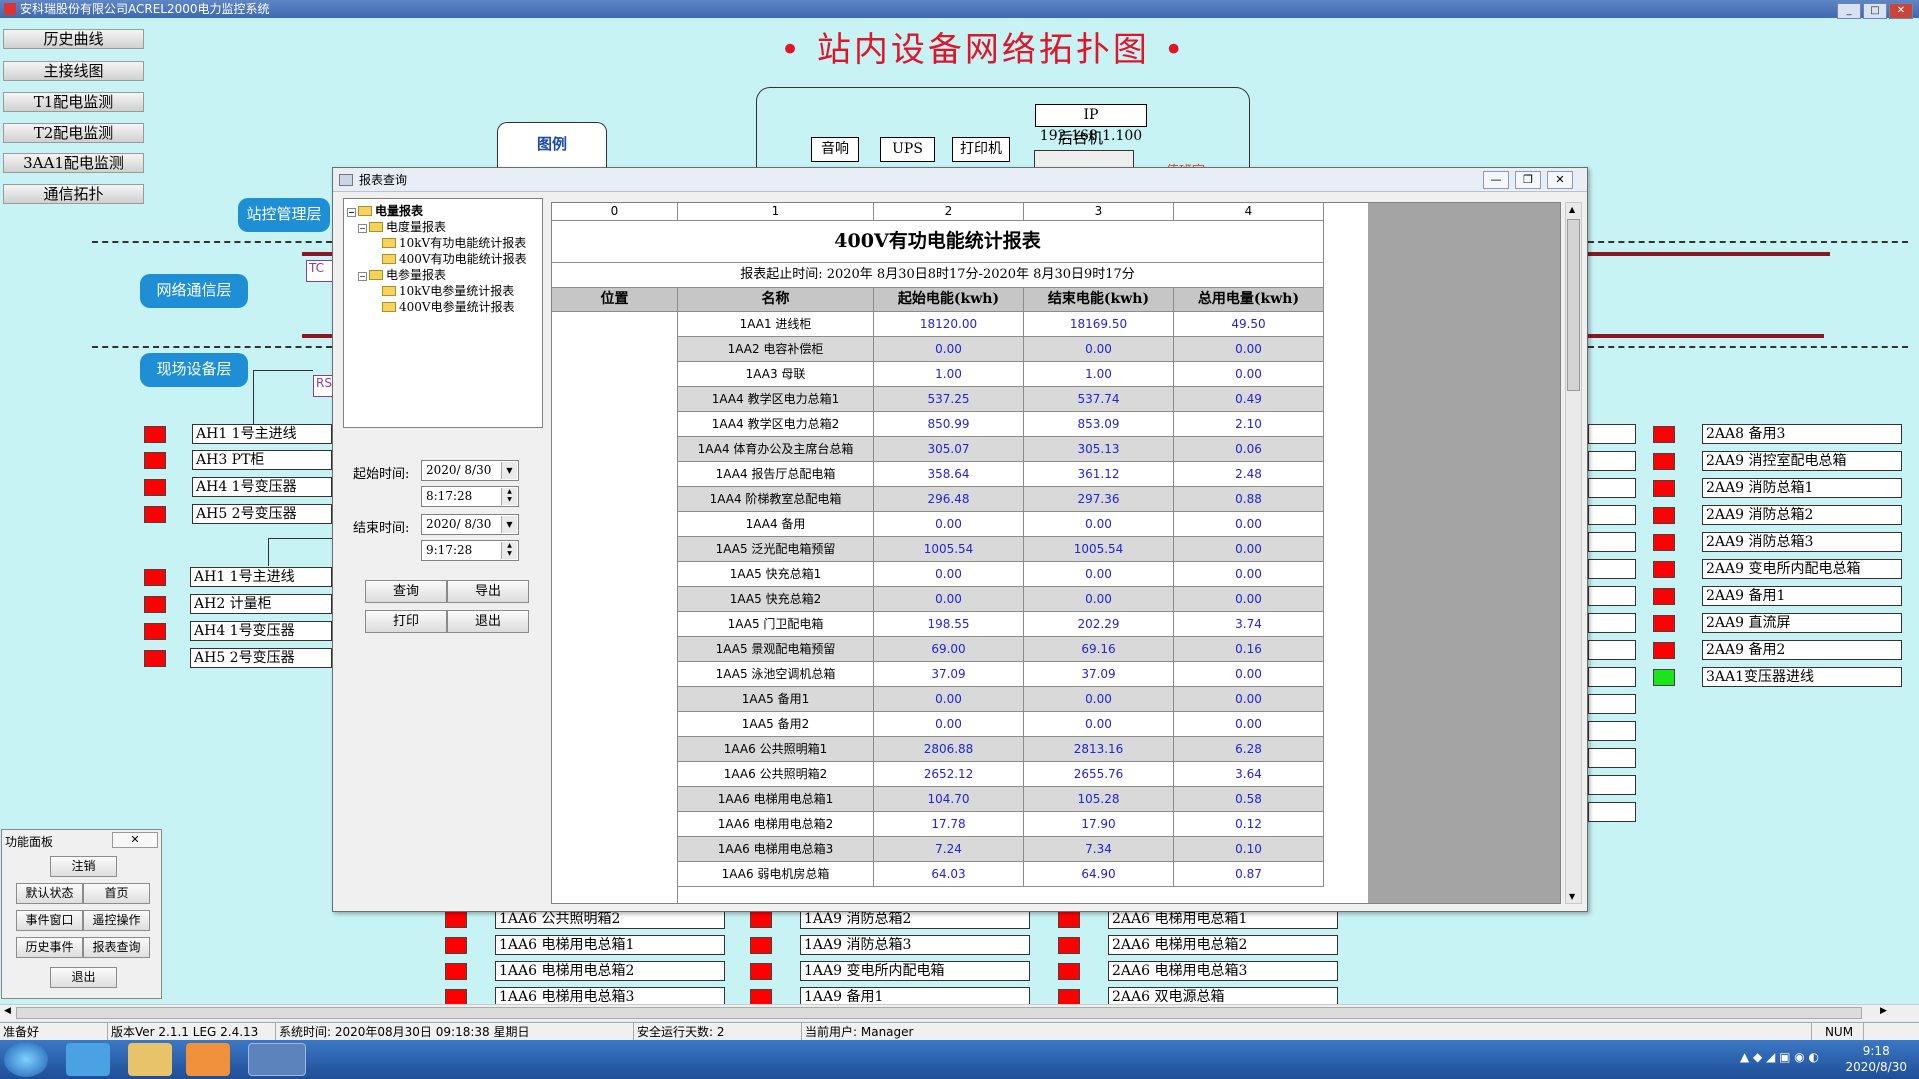  What do you see at coordinates (1249, 849) in the screenshot?
I see `table-cell: 0.10` at bounding box center [1249, 849].